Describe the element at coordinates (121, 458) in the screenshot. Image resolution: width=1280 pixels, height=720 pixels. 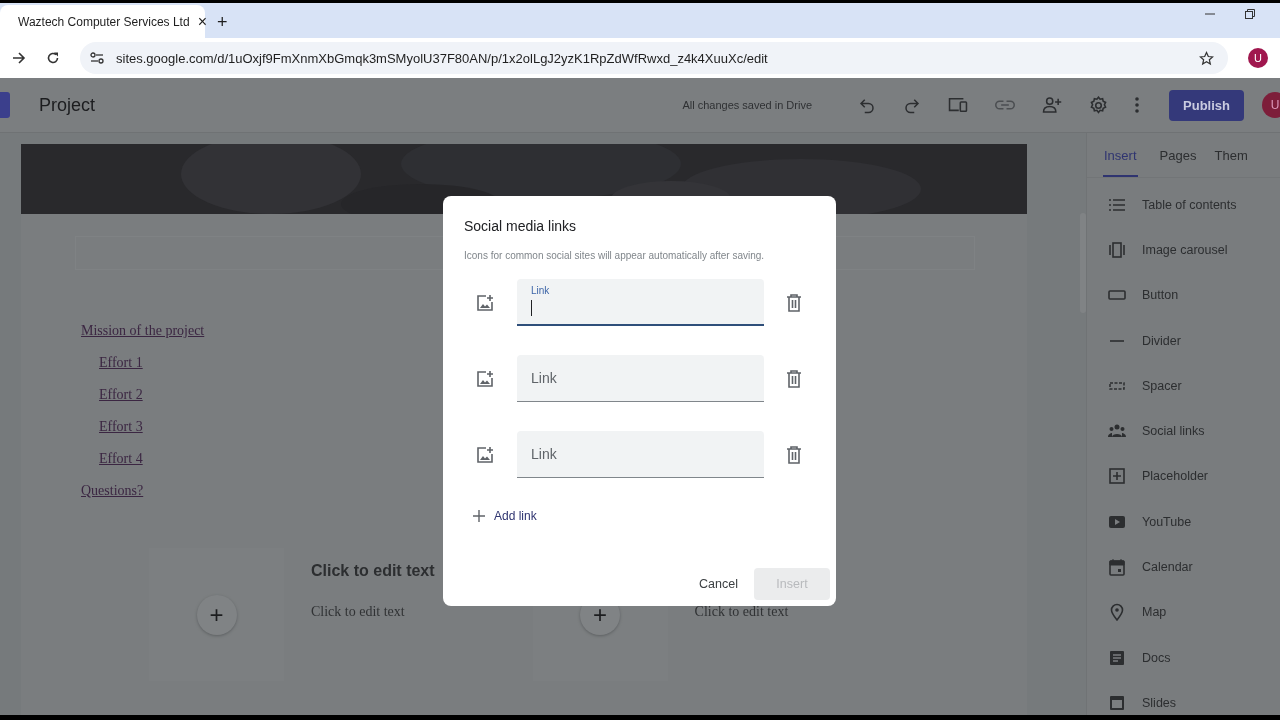
I see `toc-link: Effort 4` at that location.